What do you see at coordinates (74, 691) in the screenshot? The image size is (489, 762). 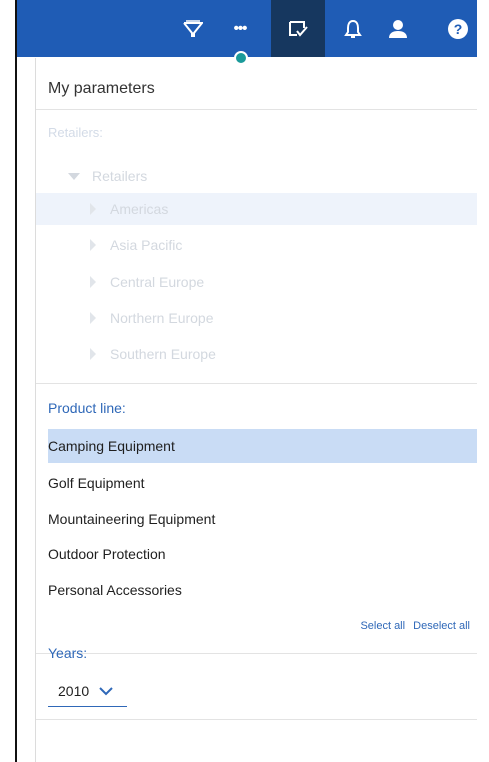 I see `years-value: 2010` at bounding box center [74, 691].